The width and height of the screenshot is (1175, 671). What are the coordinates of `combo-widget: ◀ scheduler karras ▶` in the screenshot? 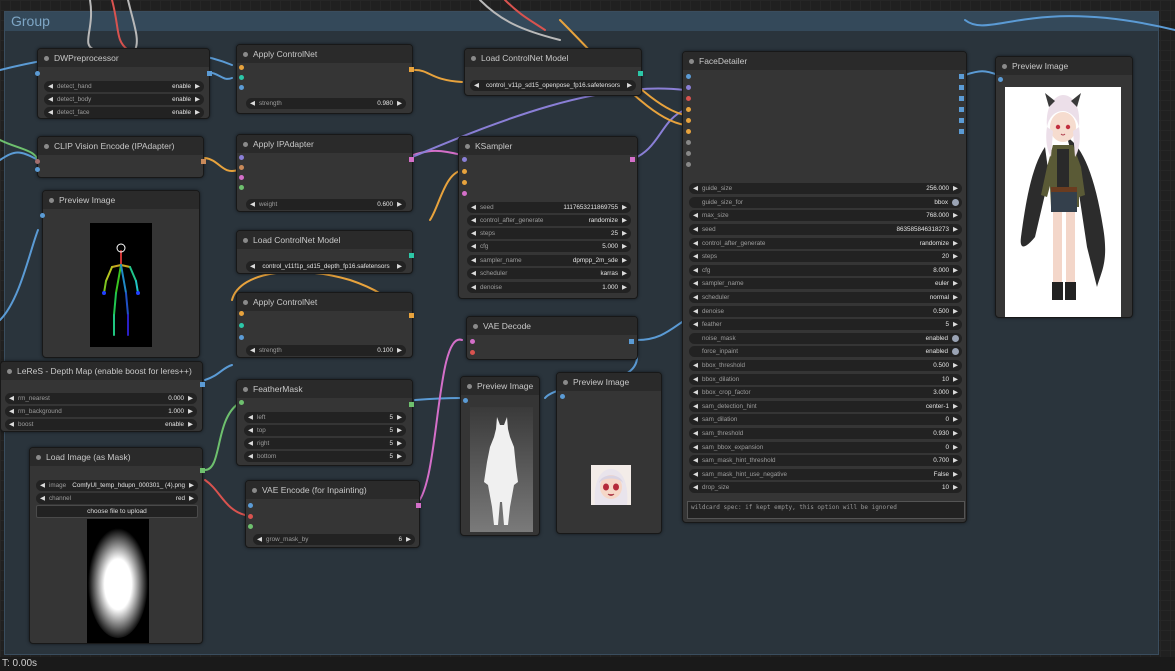 It's located at (549, 273).